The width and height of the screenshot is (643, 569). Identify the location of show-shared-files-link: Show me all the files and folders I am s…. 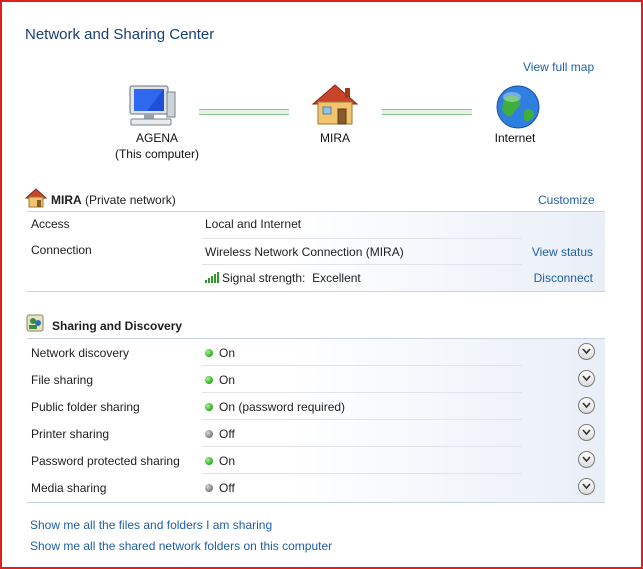
(151, 525).